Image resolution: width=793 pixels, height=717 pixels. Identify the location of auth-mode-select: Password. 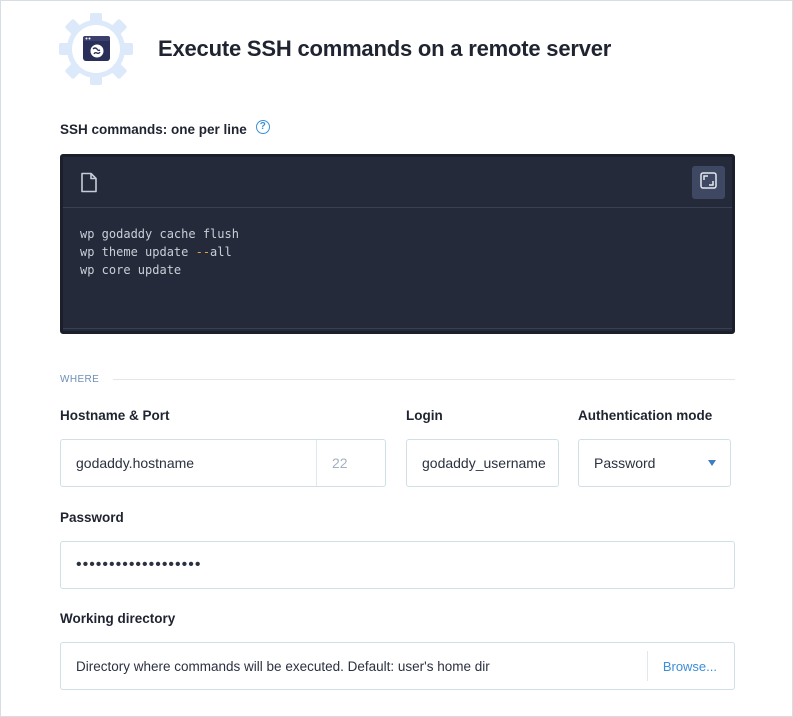
(654, 463).